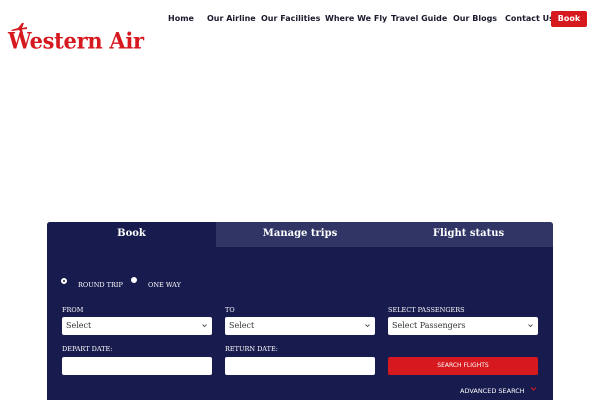 Image resolution: width=600 pixels, height=400 pixels. Describe the element at coordinates (492, 391) in the screenshot. I see `advanced-search-label: ADVANCED SEARCH` at that location.